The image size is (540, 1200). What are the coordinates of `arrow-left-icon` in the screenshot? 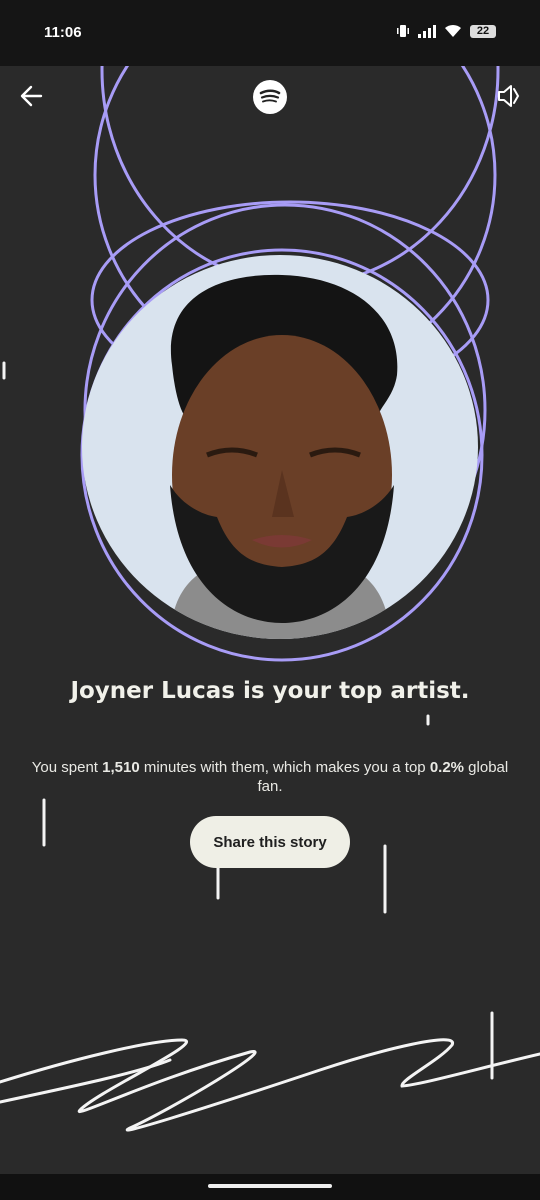 It's located at (31, 96).